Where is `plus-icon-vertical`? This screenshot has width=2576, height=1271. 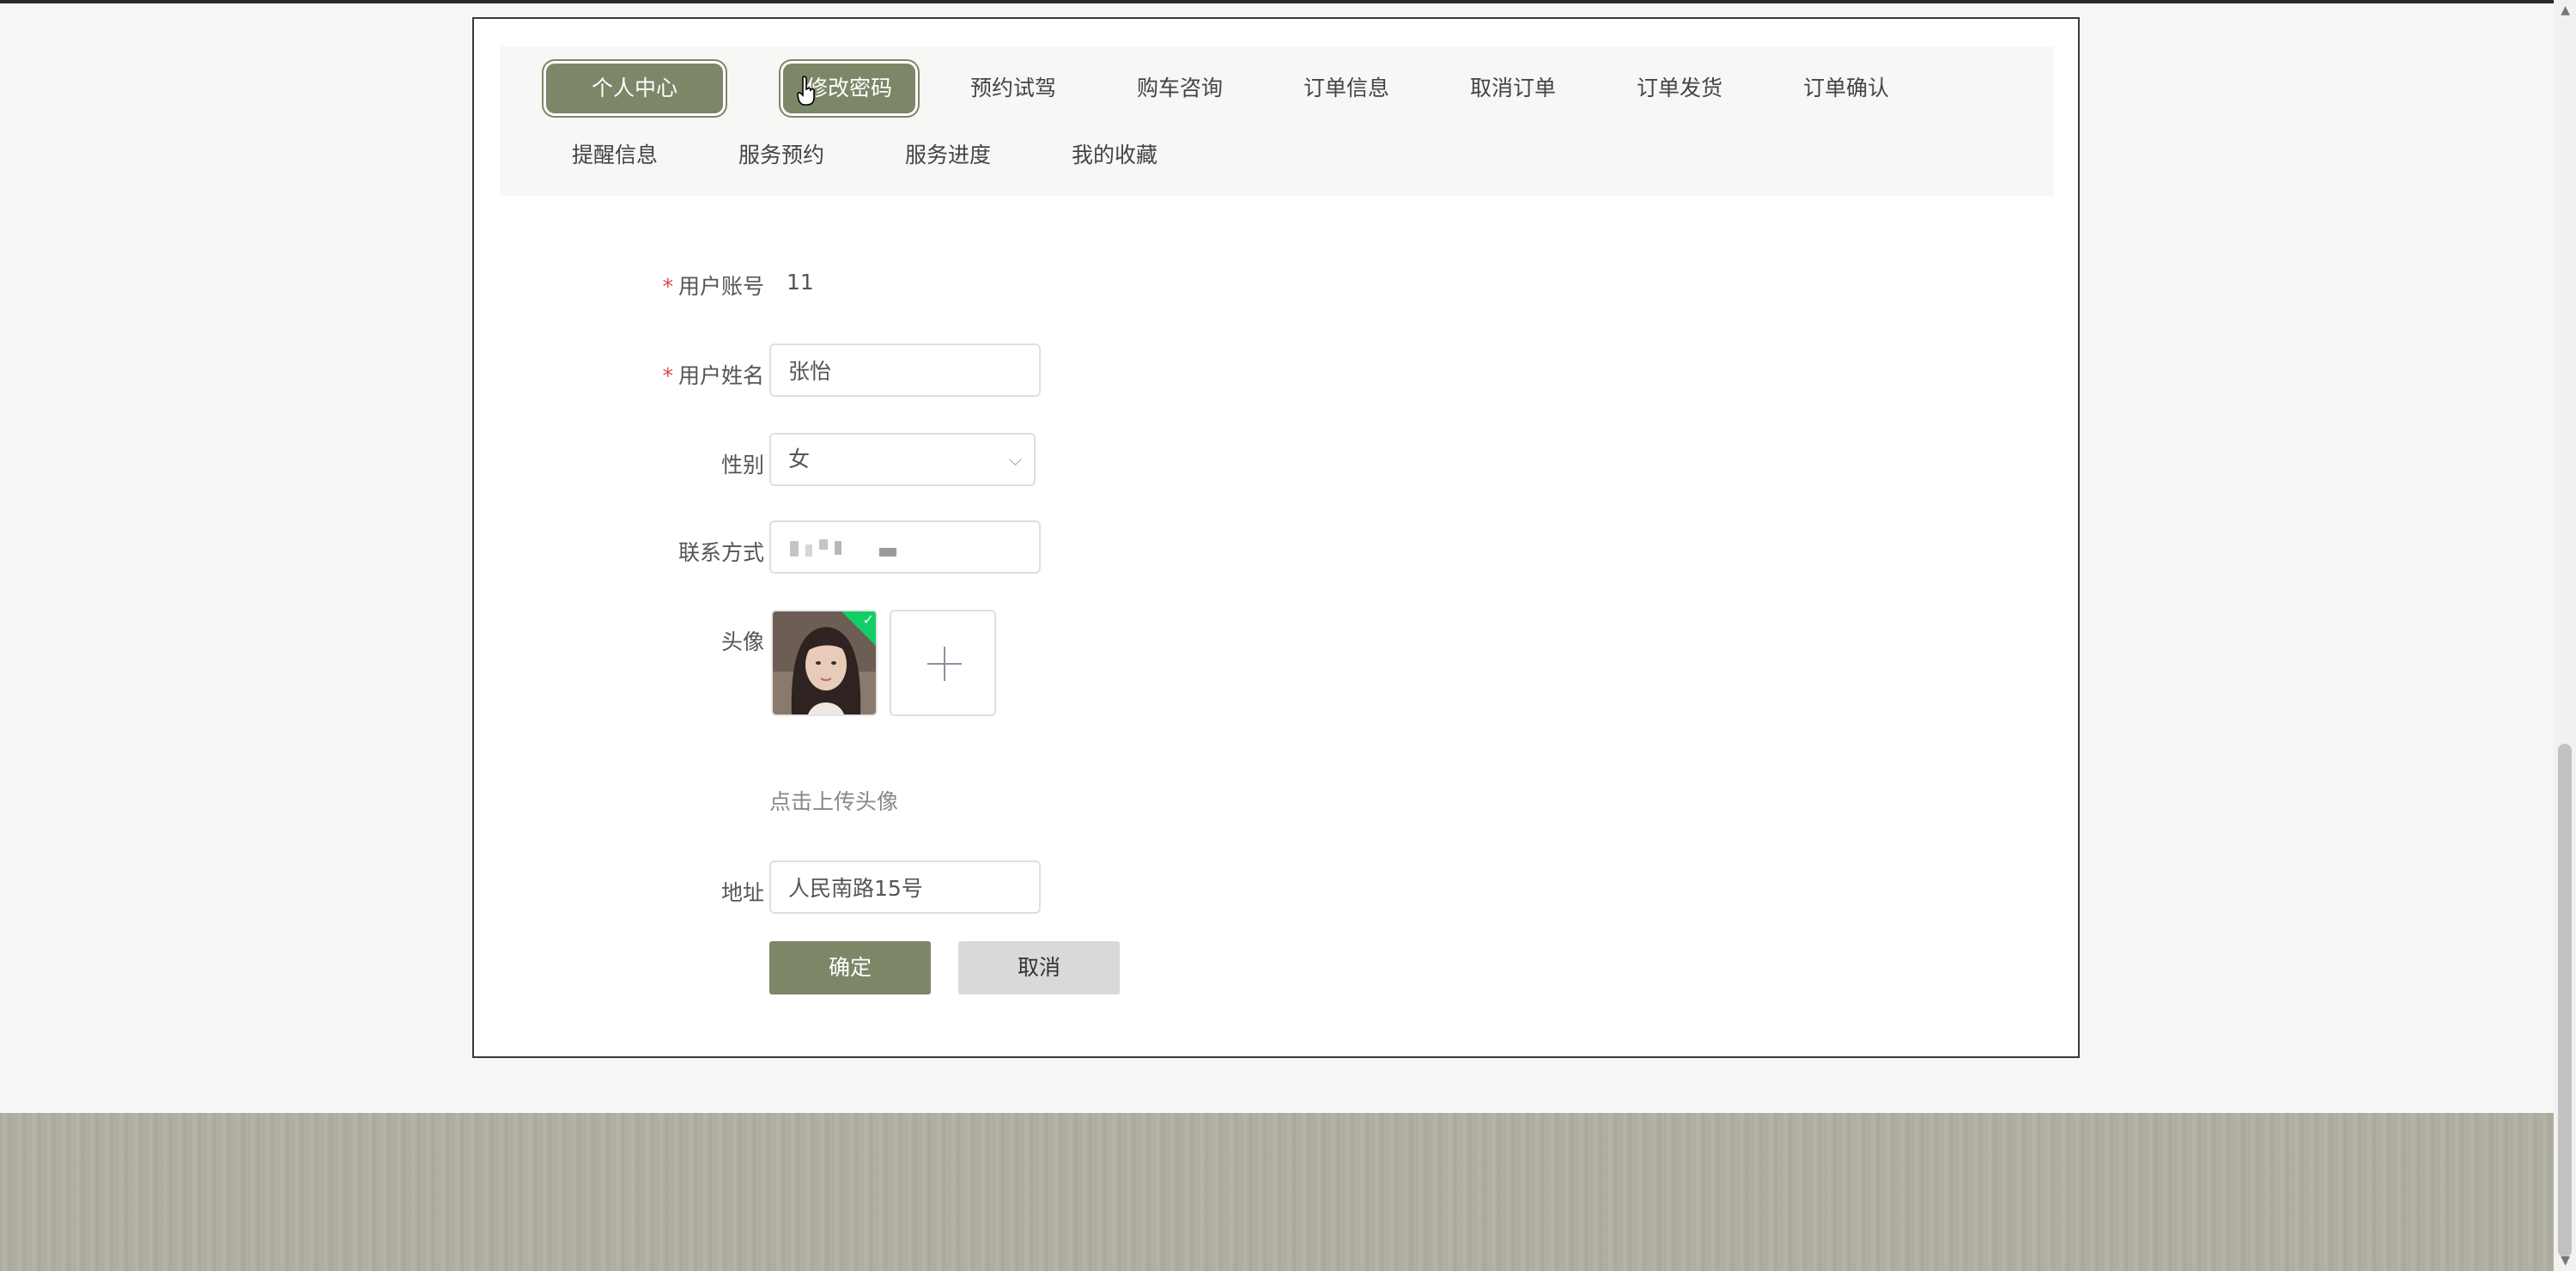 plus-icon-vertical is located at coordinates (944, 664).